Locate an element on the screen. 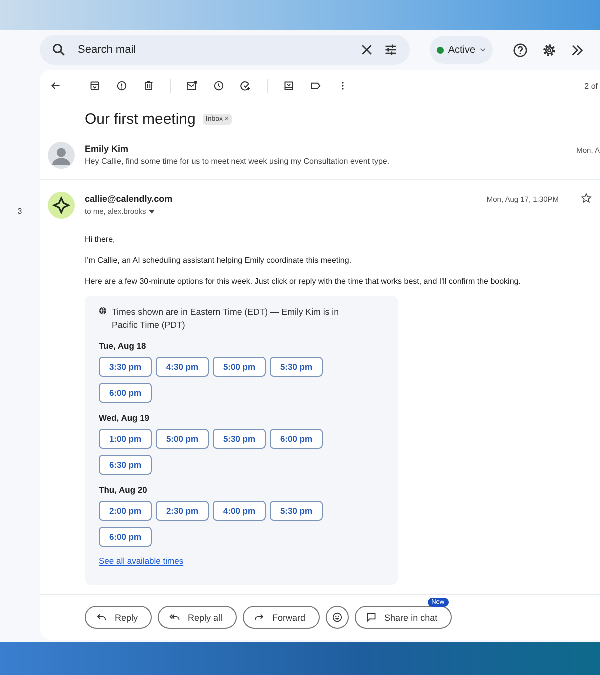  report-icon is located at coordinates (122, 86).